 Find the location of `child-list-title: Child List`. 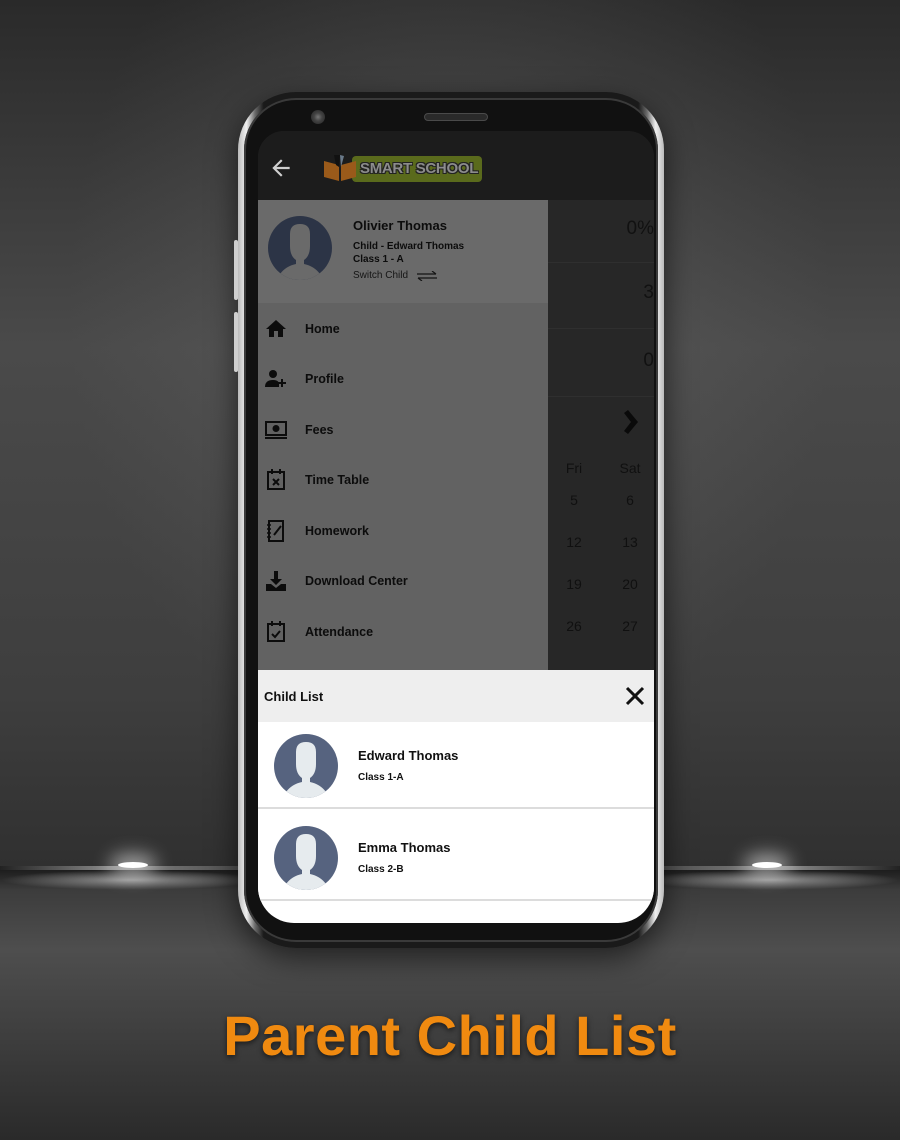

child-list-title: Child List is located at coordinates (294, 696).